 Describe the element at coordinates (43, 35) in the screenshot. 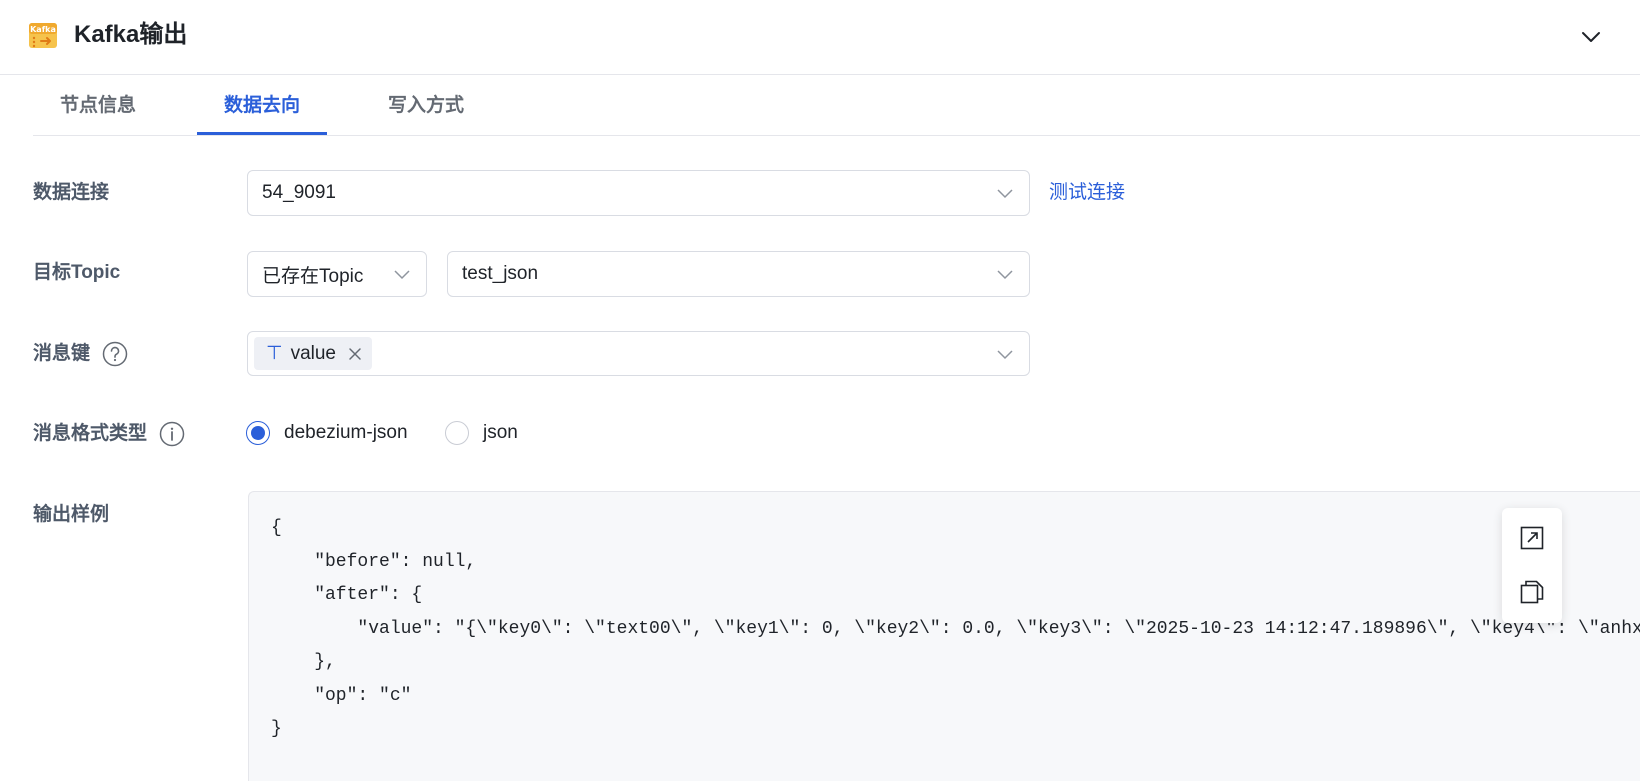

I see `kafka-logo-icon: Kafka` at that location.